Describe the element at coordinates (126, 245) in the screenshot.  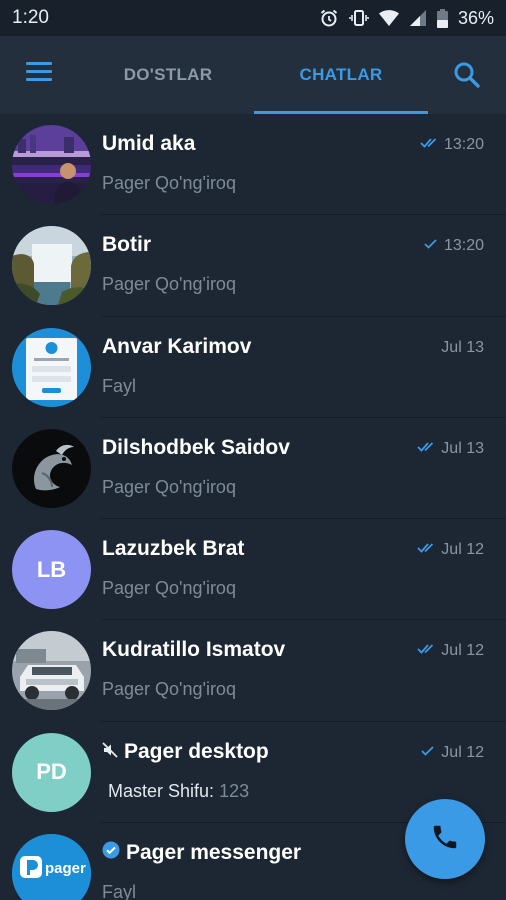
I see `chat-name: Botir` at that location.